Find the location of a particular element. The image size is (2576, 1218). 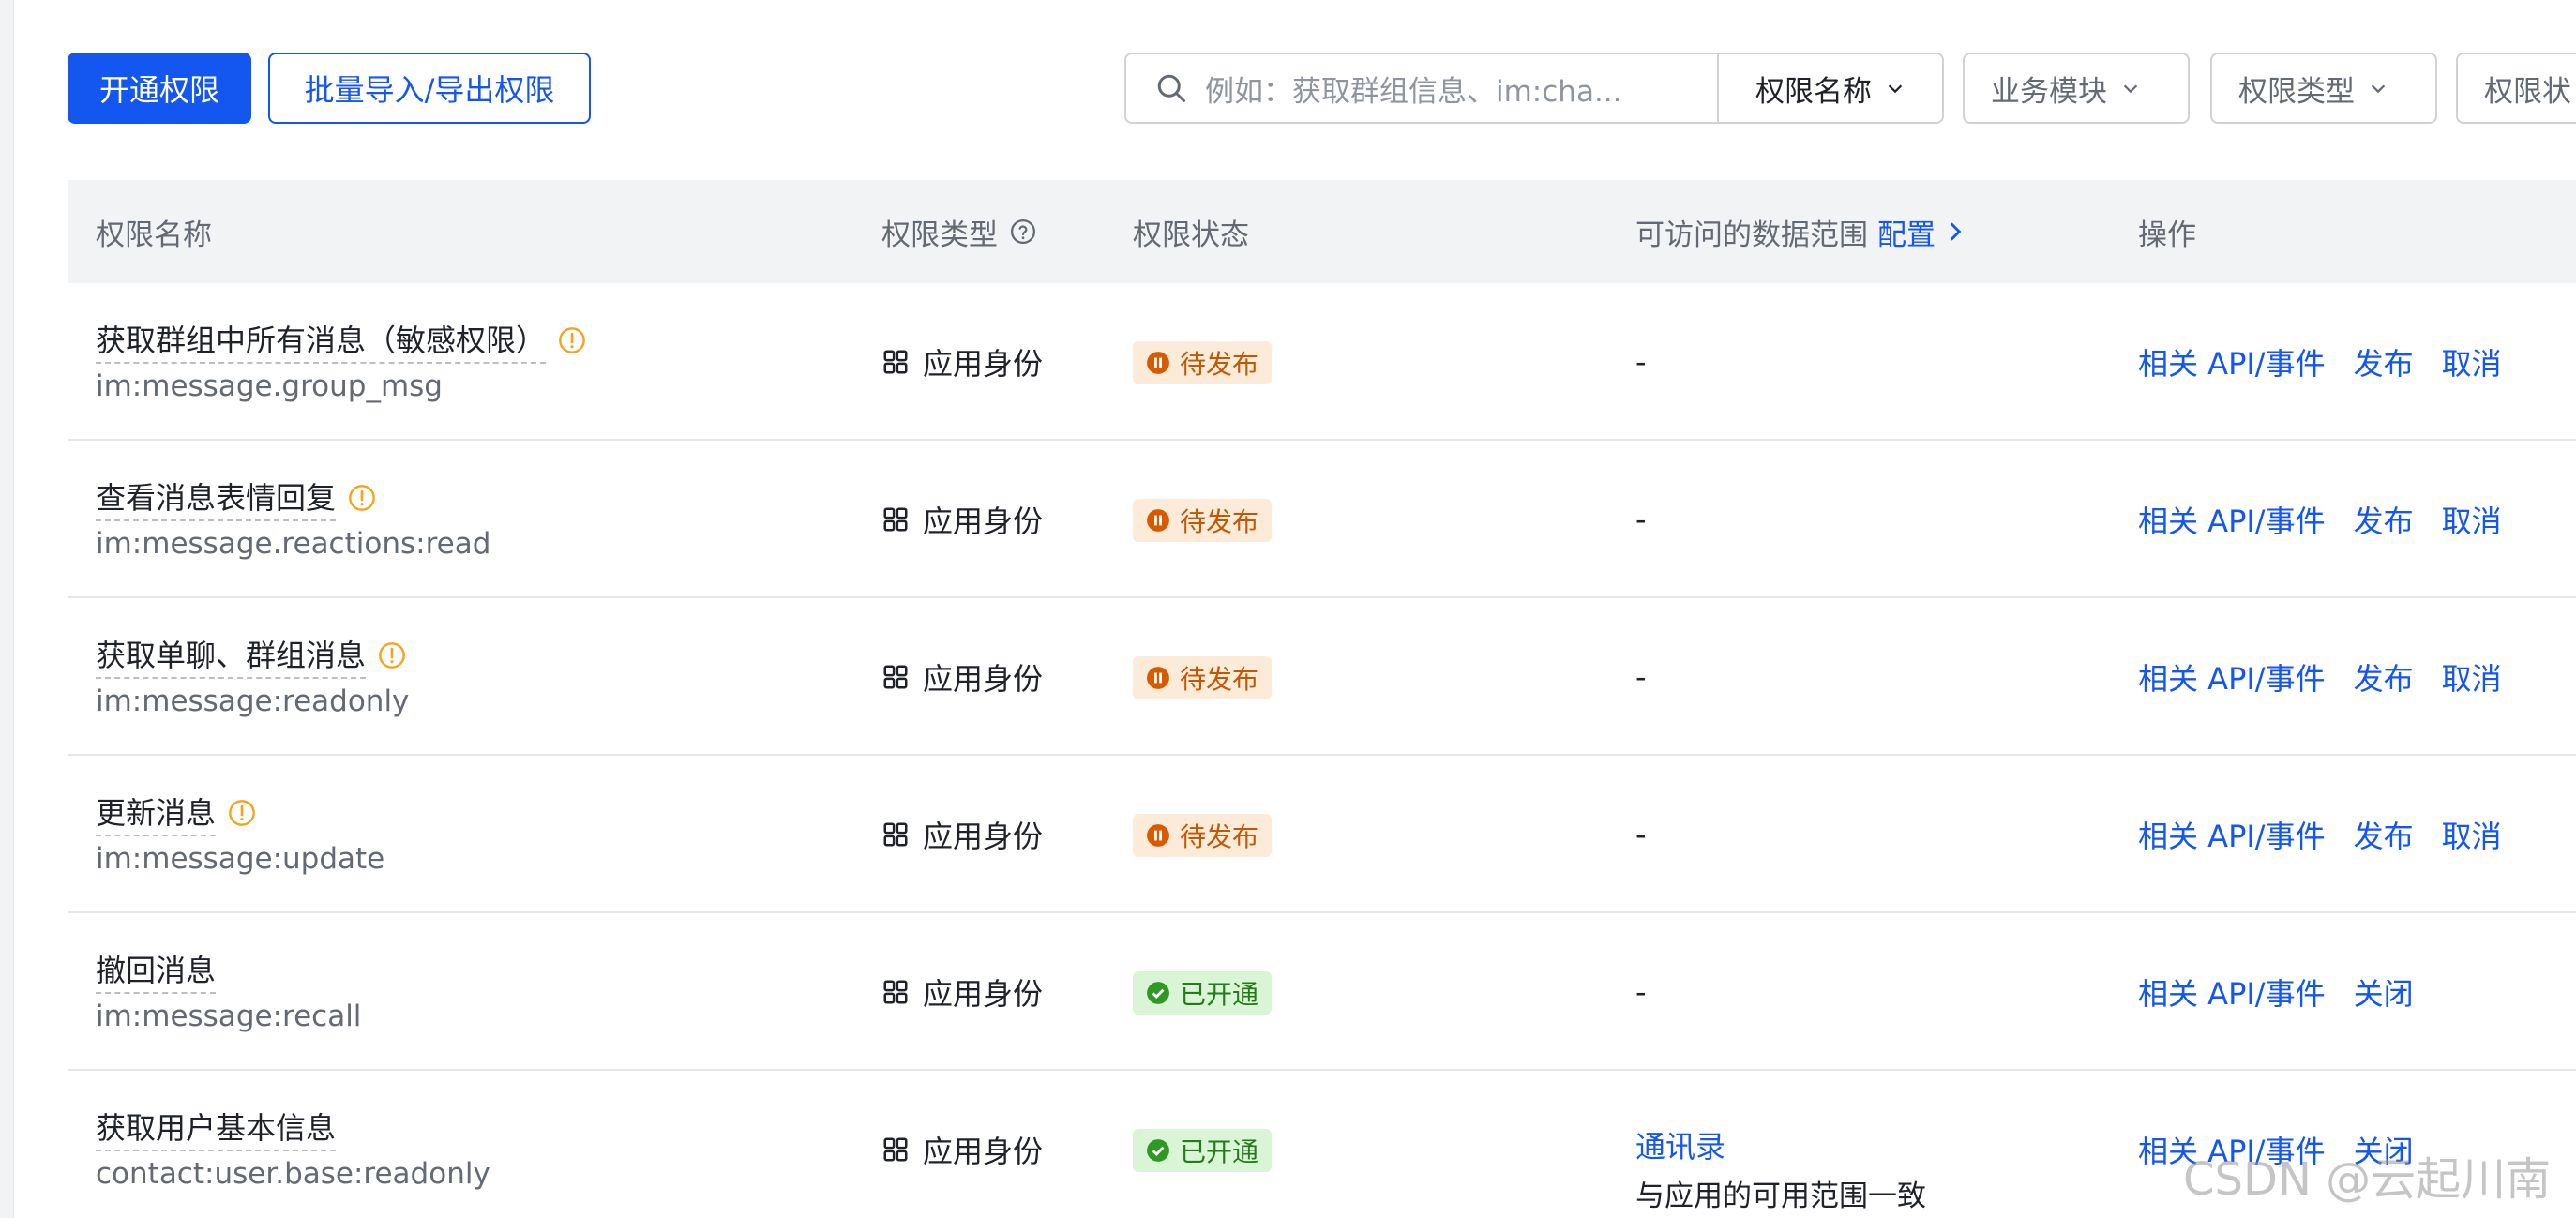

permission-name: 查看消息表情回复 is located at coordinates (236, 498).